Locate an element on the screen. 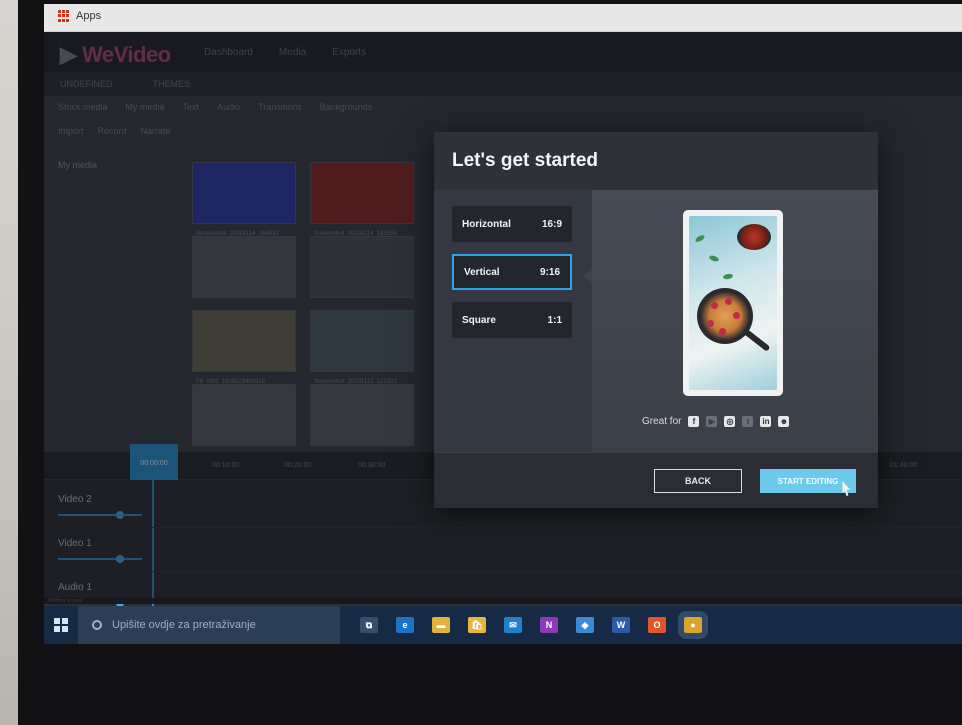  food-preview-image is located at coordinates (733, 303).